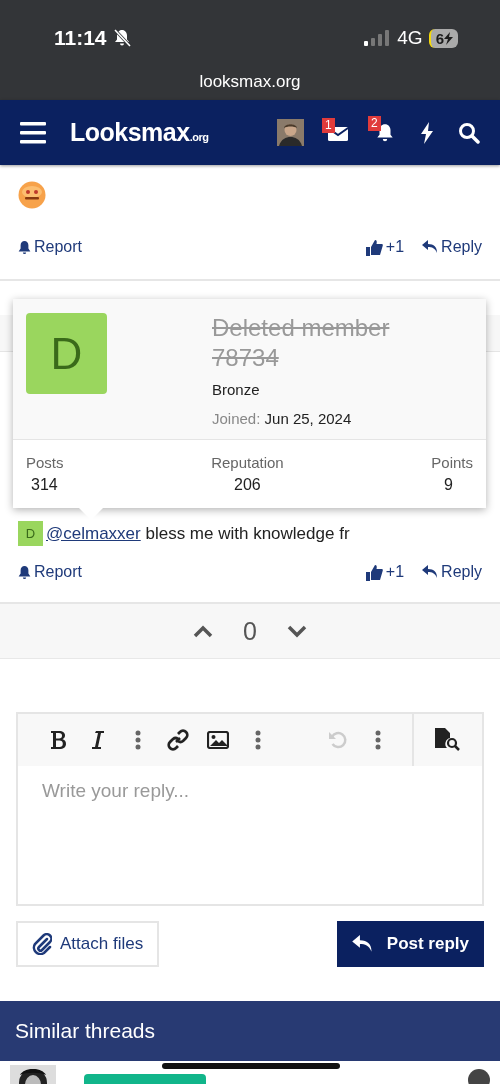 This screenshot has height=1084, width=500. What do you see at coordinates (198, 533) in the screenshot?
I see `post-text: @celmaxxer bless me with knowledge fr` at bounding box center [198, 533].